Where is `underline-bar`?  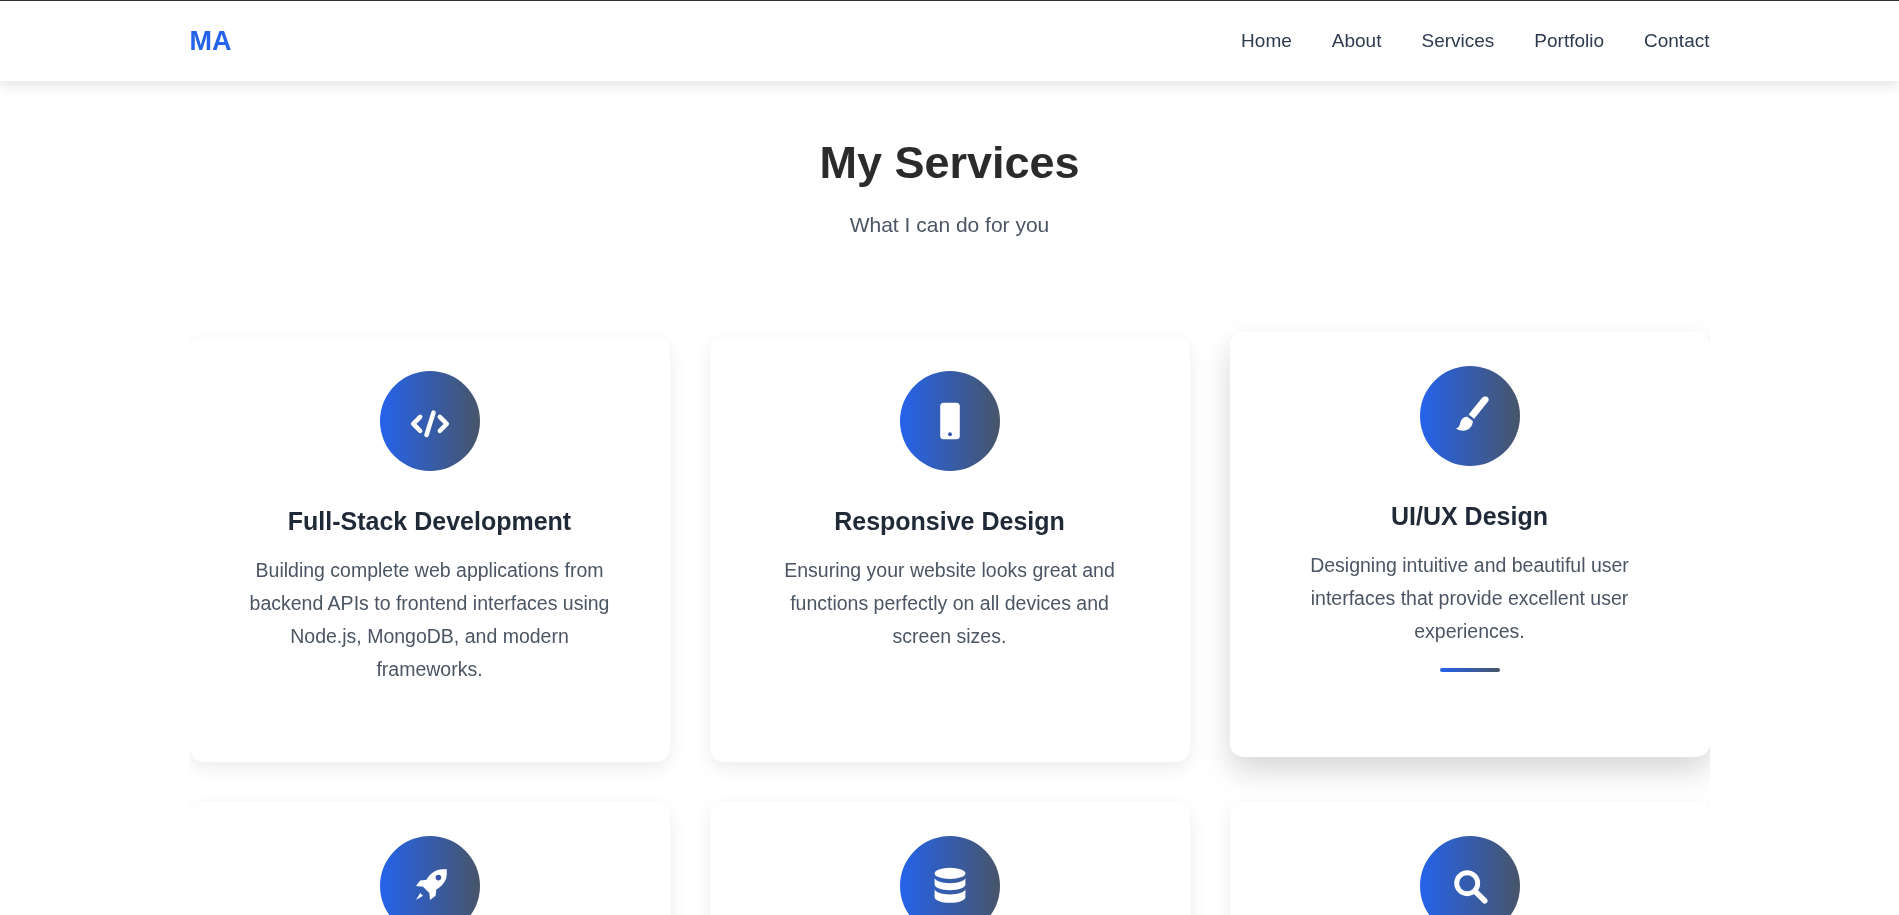 underline-bar is located at coordinates (1469, 670).